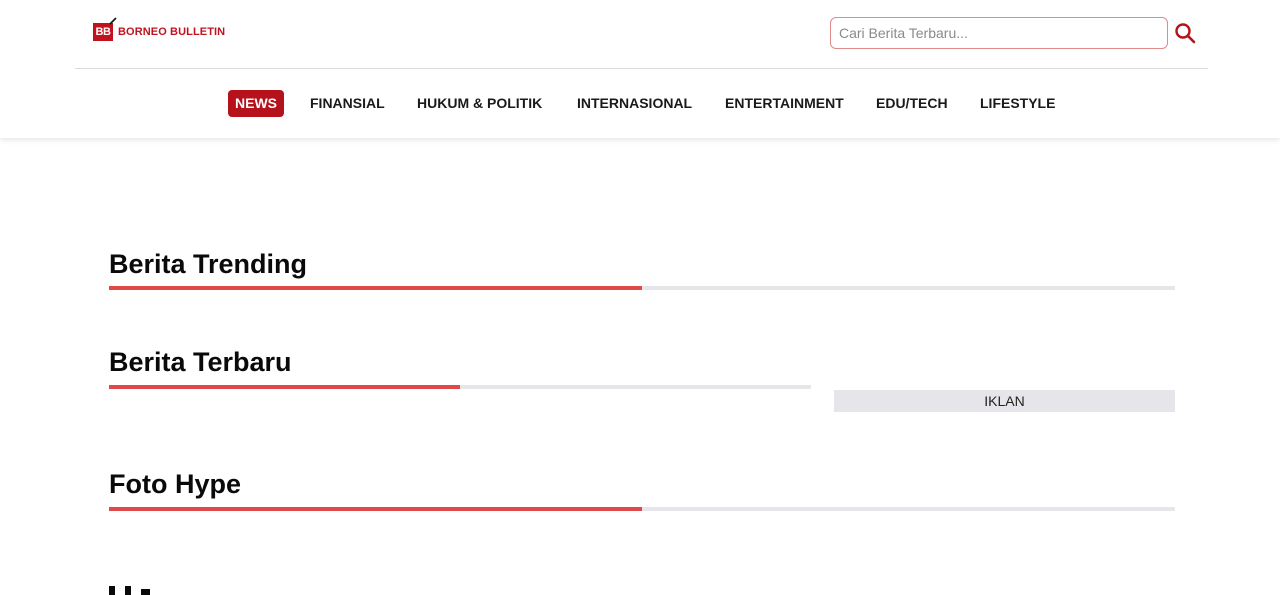  I want to click on section-title-trending: Berita Trending, so click(208, 264).